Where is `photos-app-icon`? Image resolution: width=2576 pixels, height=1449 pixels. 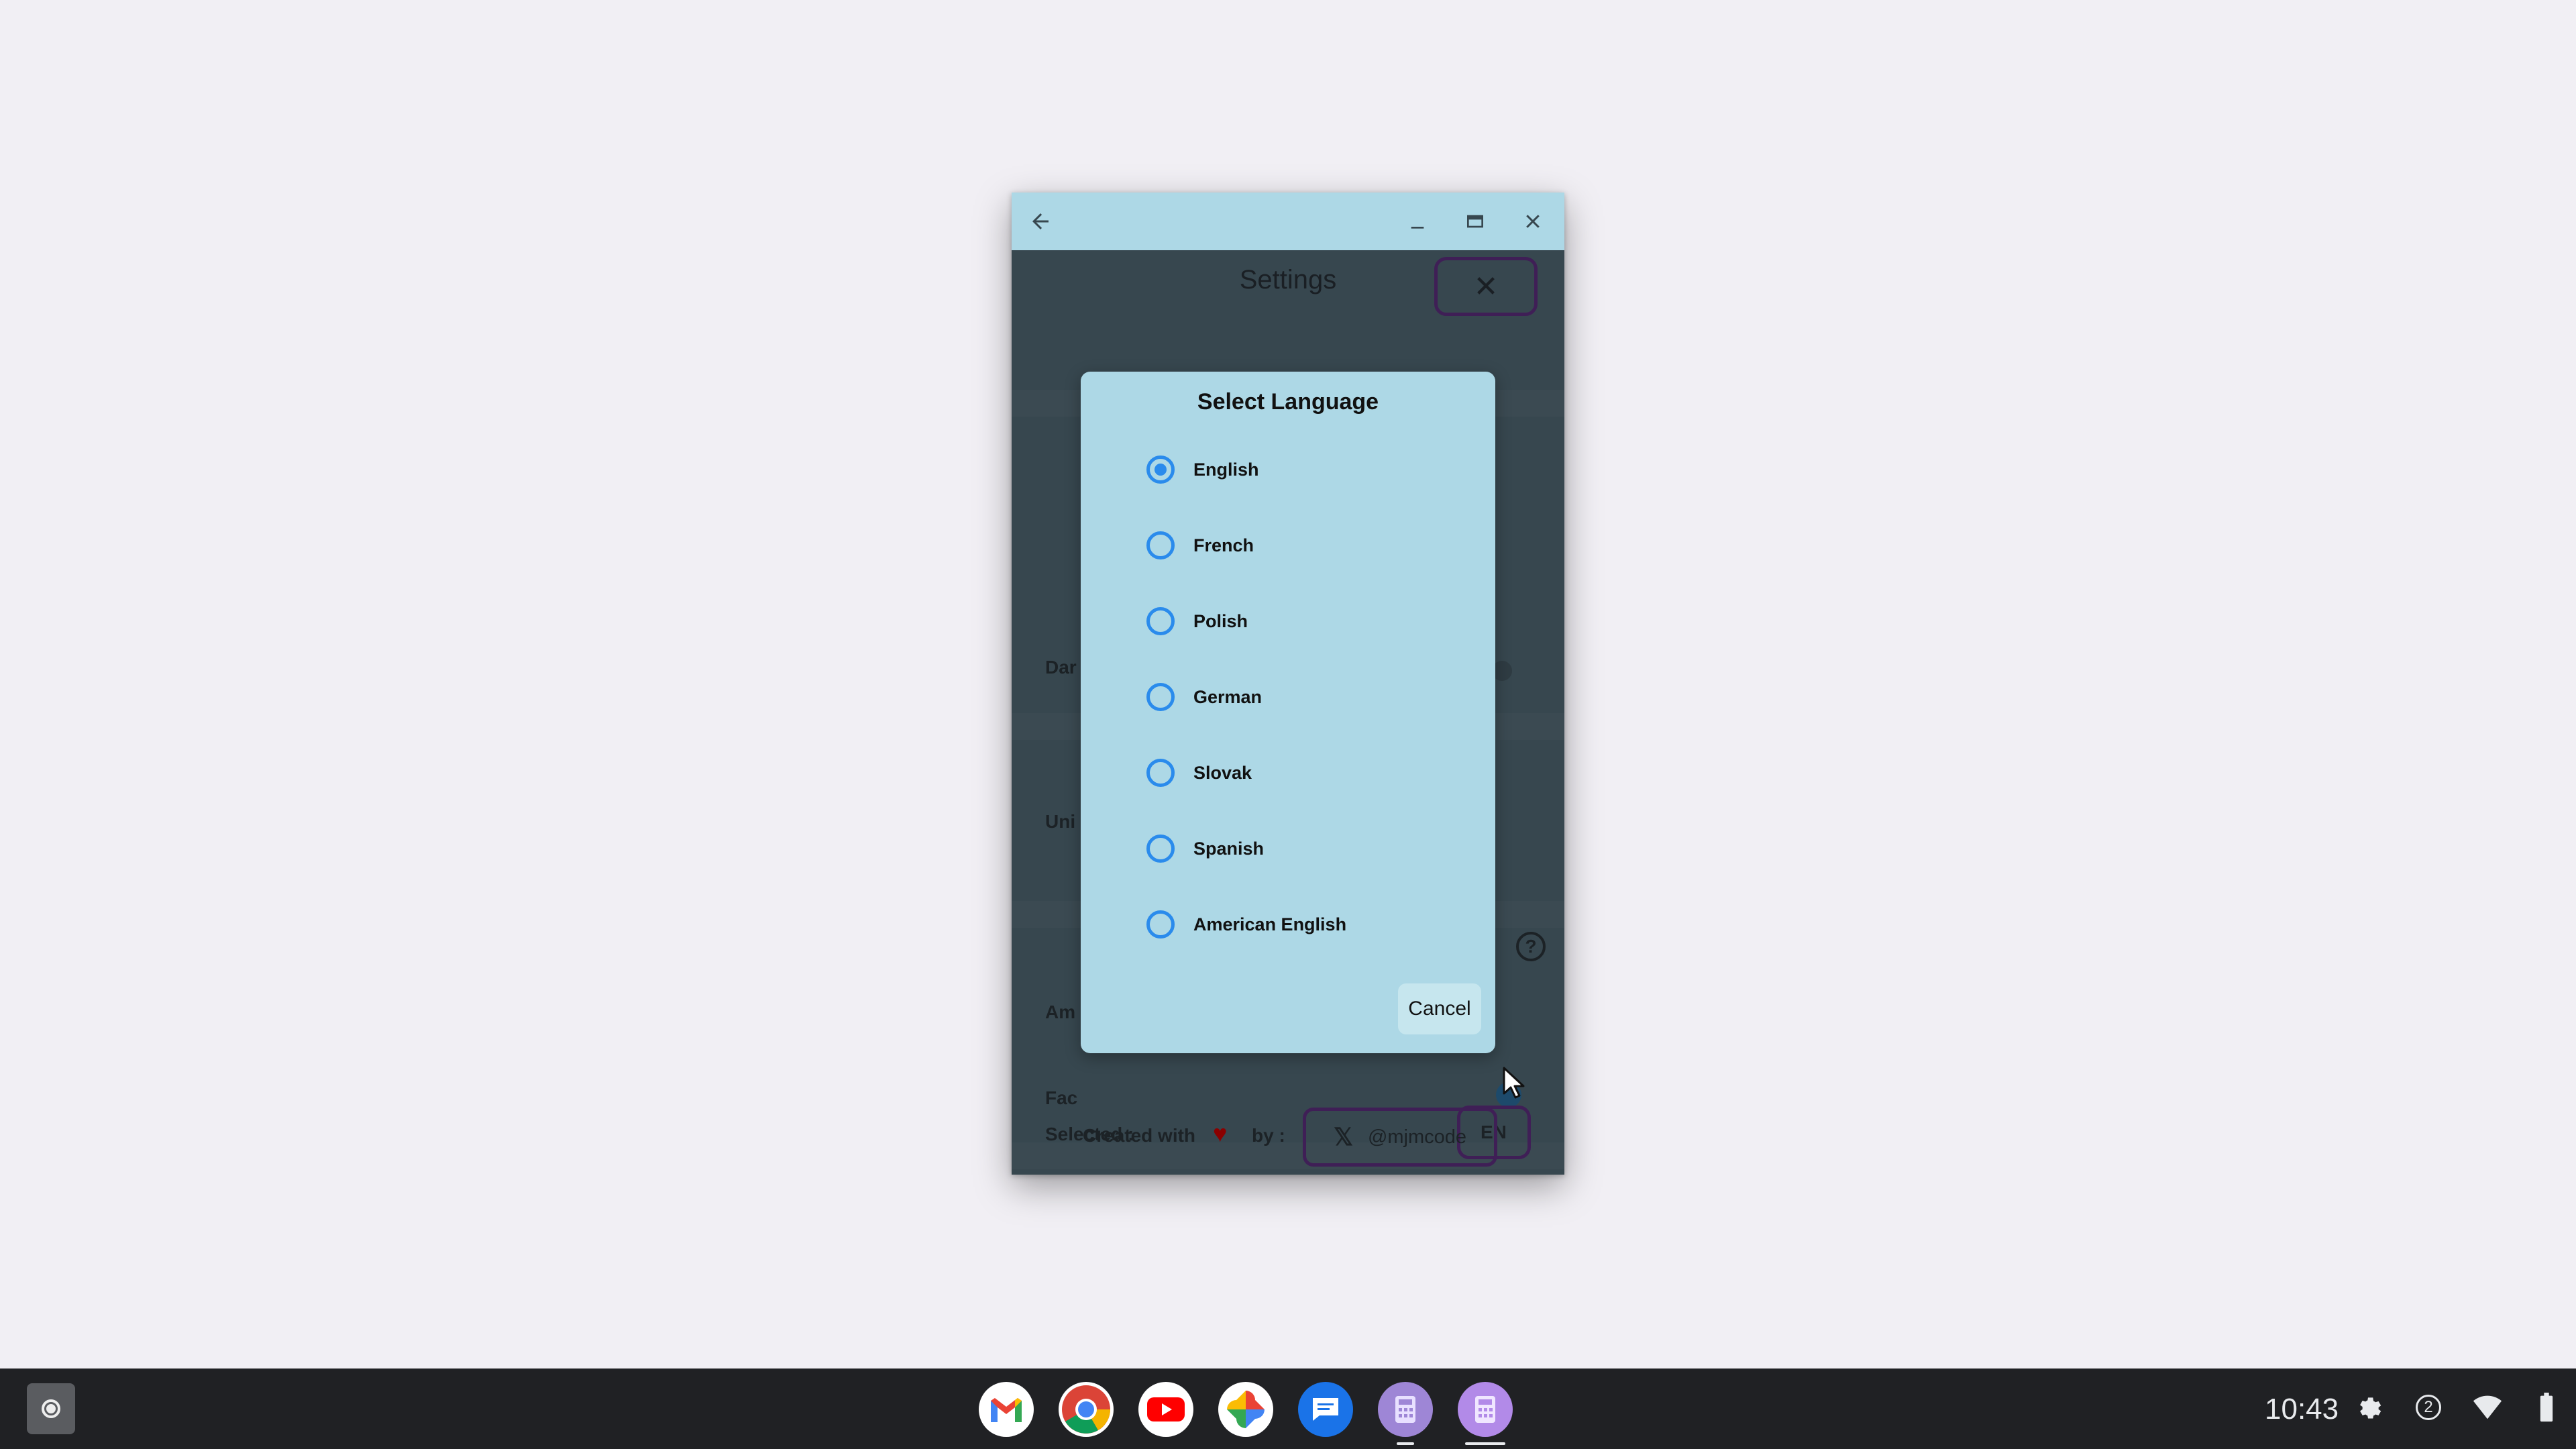
photos-app-icon is located at coordinates (1245, 1409).